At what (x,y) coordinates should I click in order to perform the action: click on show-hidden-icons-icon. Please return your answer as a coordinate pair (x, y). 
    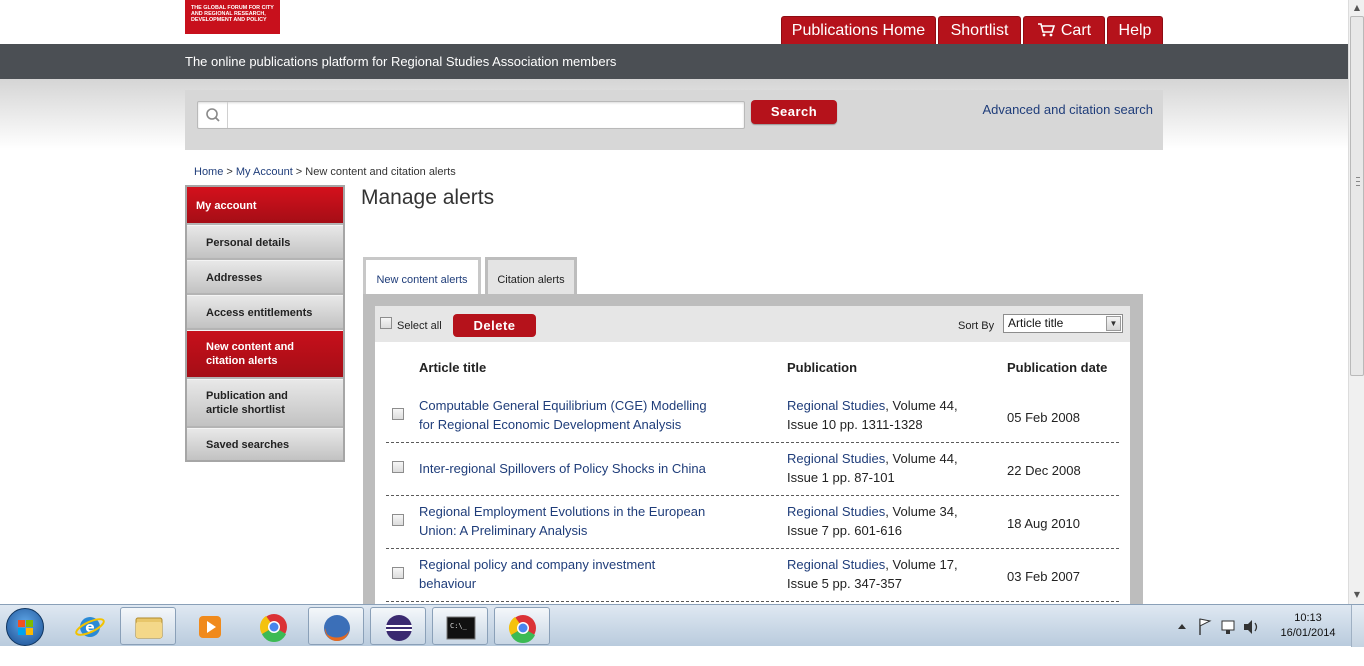
    Looking at the image, I should click on (1182, 626).